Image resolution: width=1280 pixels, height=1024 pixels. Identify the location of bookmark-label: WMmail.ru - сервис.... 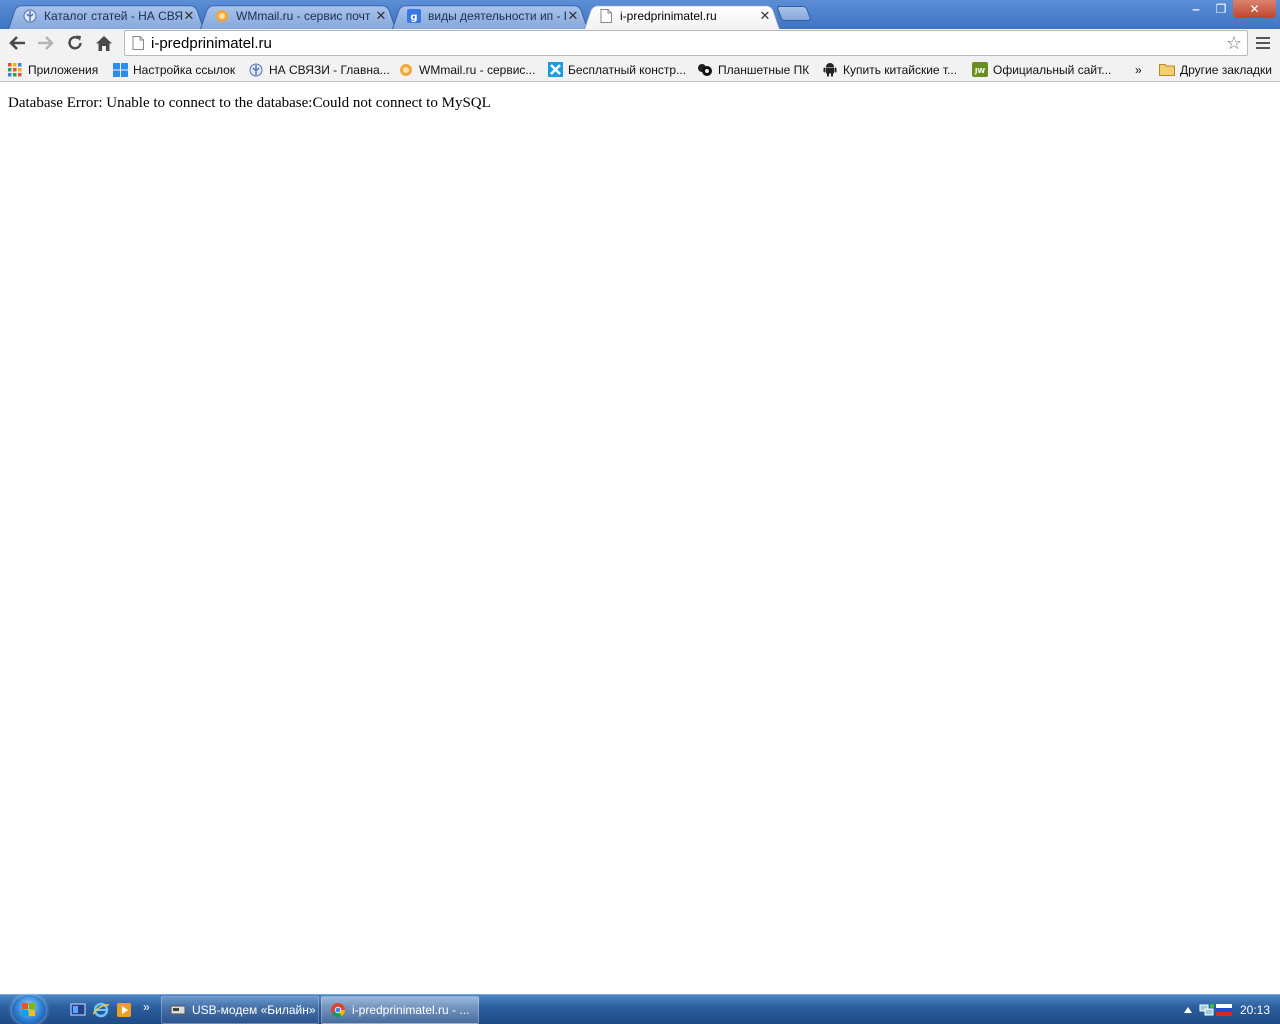
(477, 69).